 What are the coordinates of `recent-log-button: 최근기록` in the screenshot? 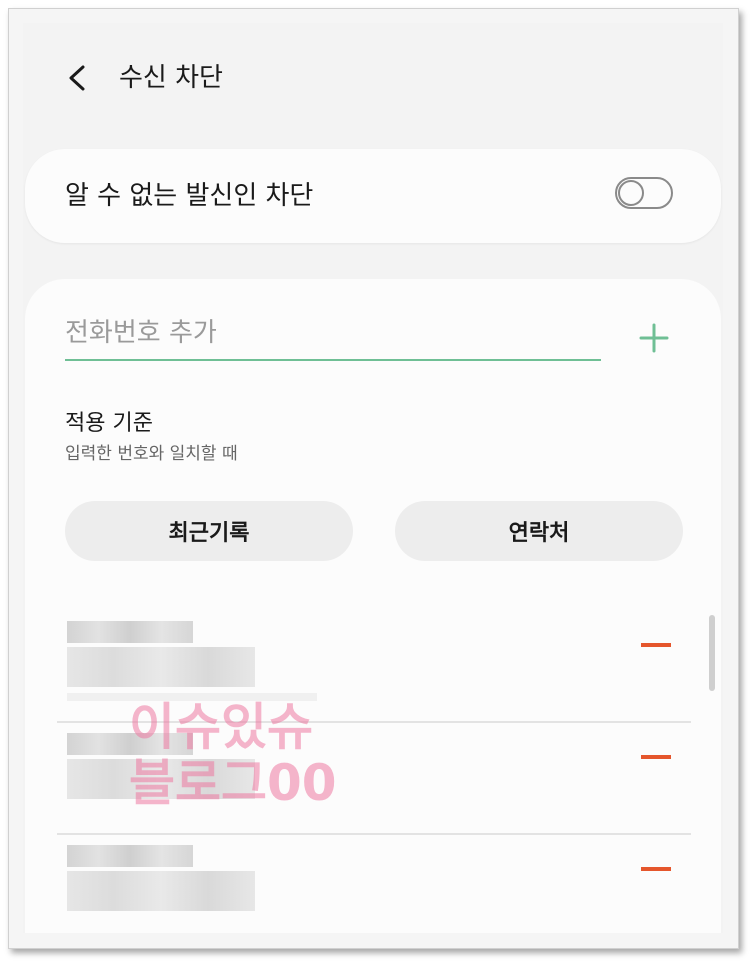 It's located at (209, 531).